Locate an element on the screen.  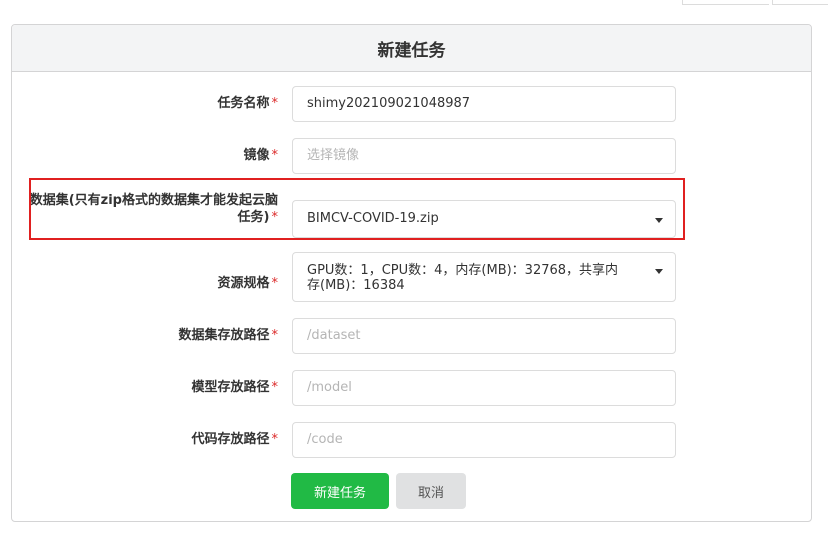
model-path-input: /model is located at coordinates (484, 388).